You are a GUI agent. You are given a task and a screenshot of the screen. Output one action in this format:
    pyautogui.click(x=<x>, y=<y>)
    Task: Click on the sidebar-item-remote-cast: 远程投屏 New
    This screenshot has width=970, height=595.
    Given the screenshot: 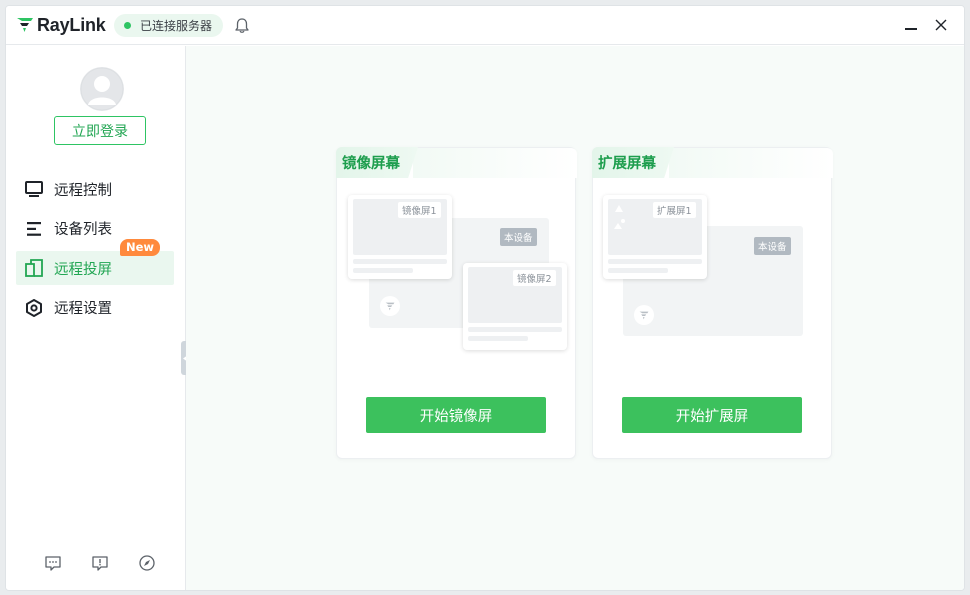 What is the action you would take?
    pyautogui.click(x=95, y=262)
    